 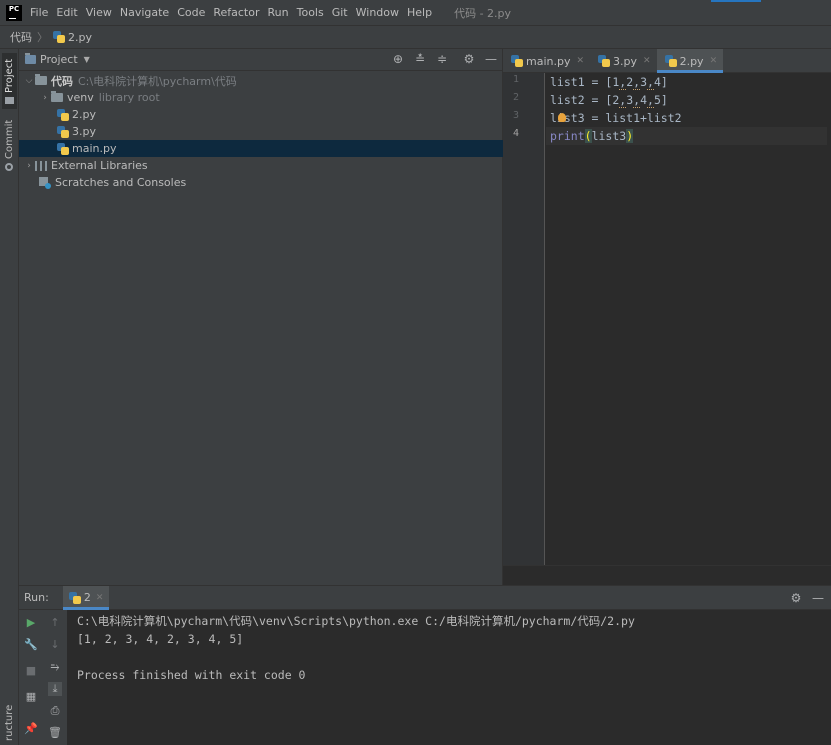 I want to click on chevron-down-icon: ▼, so click(x=87, y=59).